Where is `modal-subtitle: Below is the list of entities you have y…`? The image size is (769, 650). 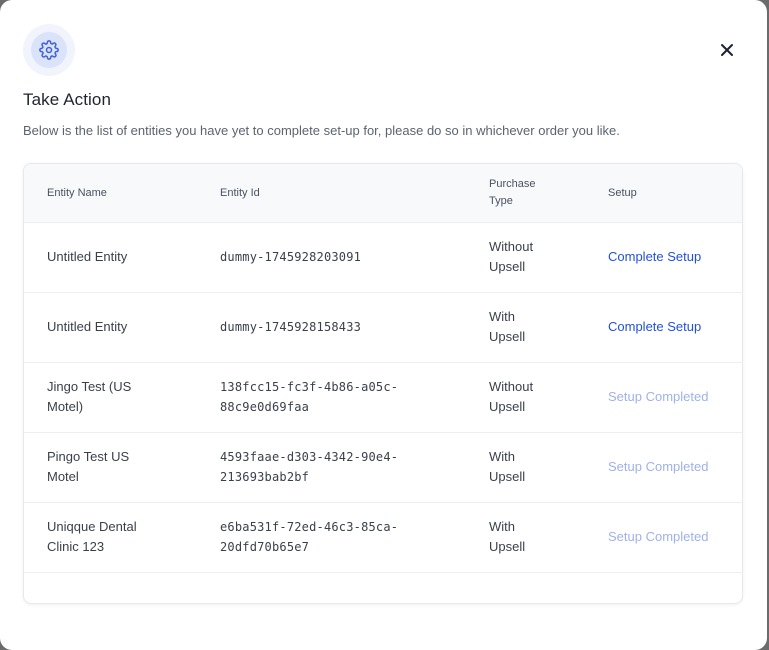 modal-subtitle: Below is the list of entities you have y… is located at coordinates (321, 130).